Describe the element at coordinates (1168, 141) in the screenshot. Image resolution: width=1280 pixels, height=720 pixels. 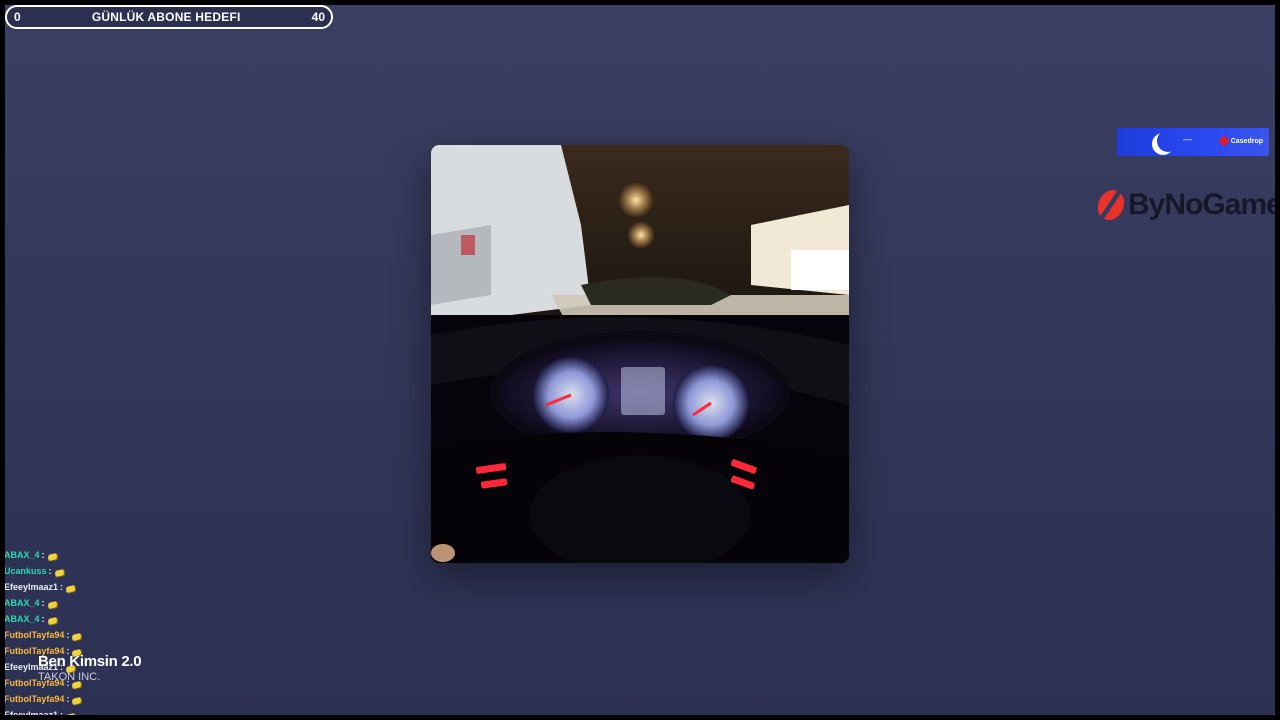
I see `moon-icon` at that location.